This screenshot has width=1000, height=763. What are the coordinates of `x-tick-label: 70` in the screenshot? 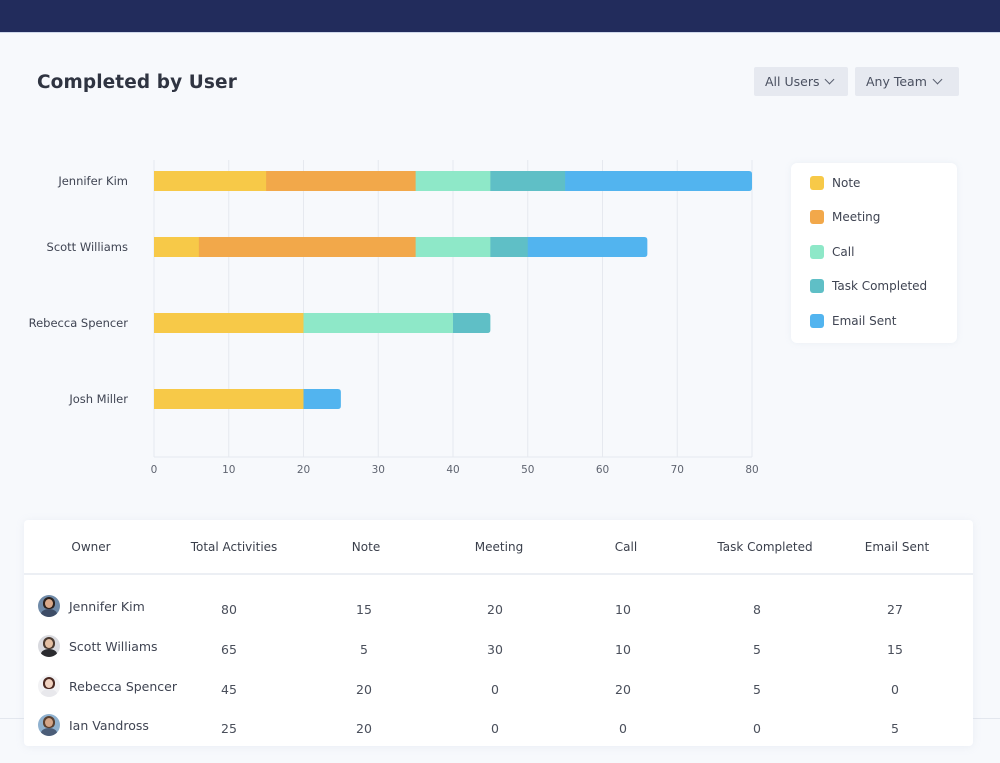 It's located at (677, 470).